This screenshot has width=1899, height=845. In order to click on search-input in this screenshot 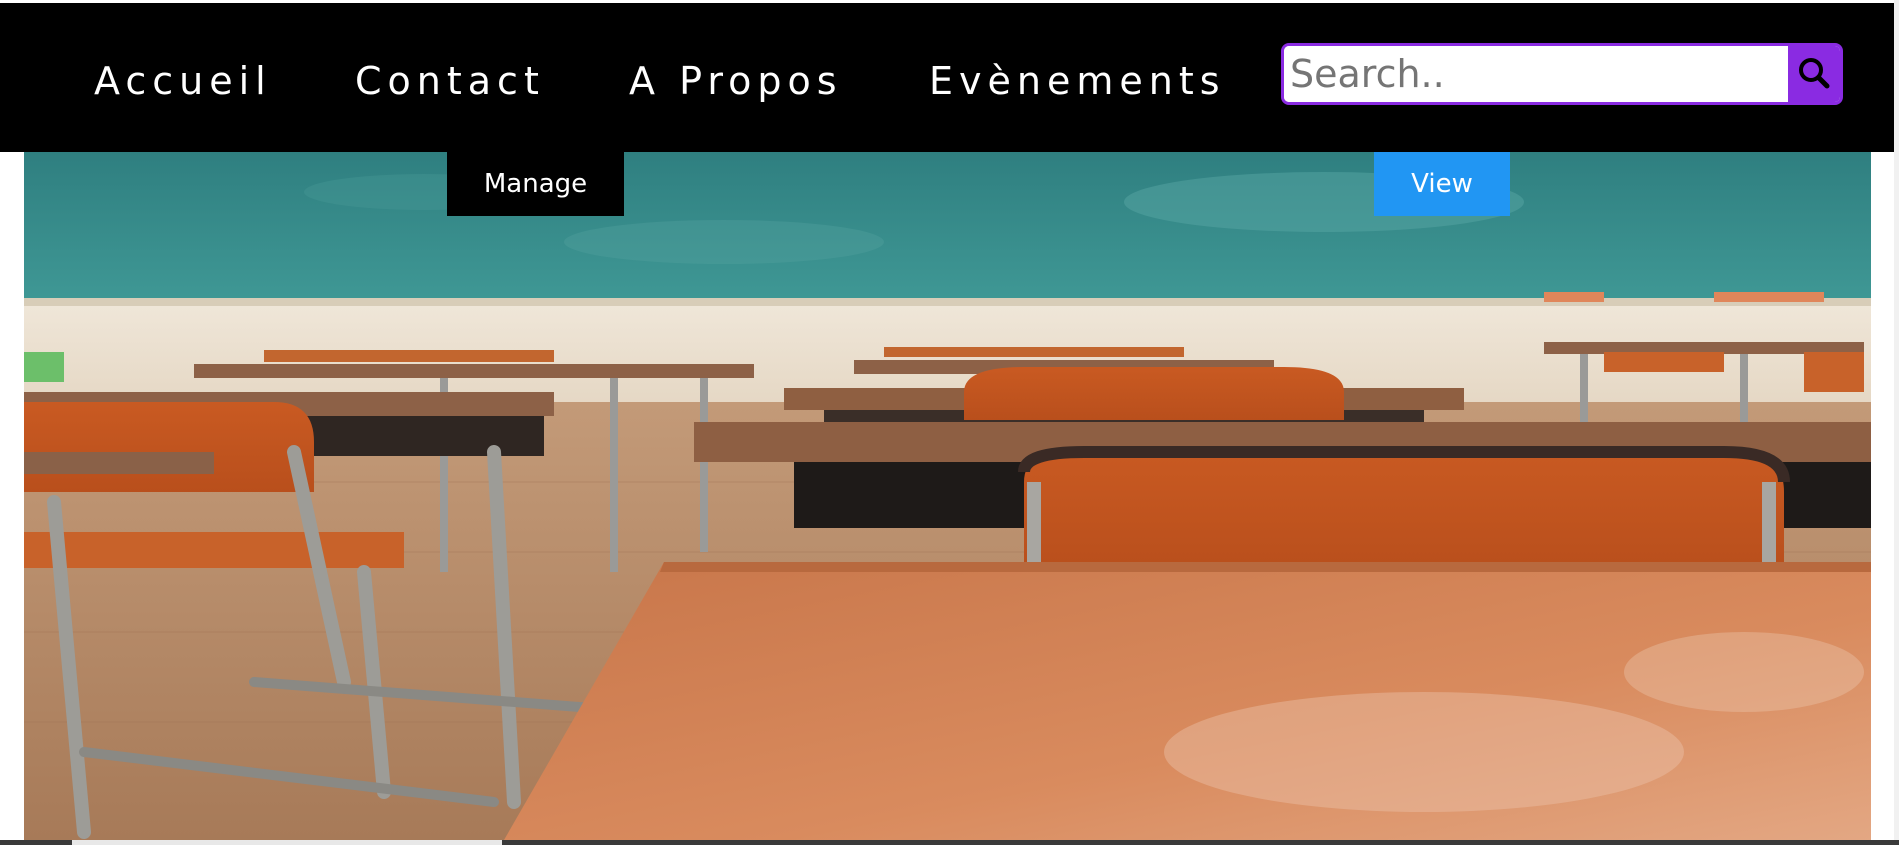, I will do `click(1536, 74)`.